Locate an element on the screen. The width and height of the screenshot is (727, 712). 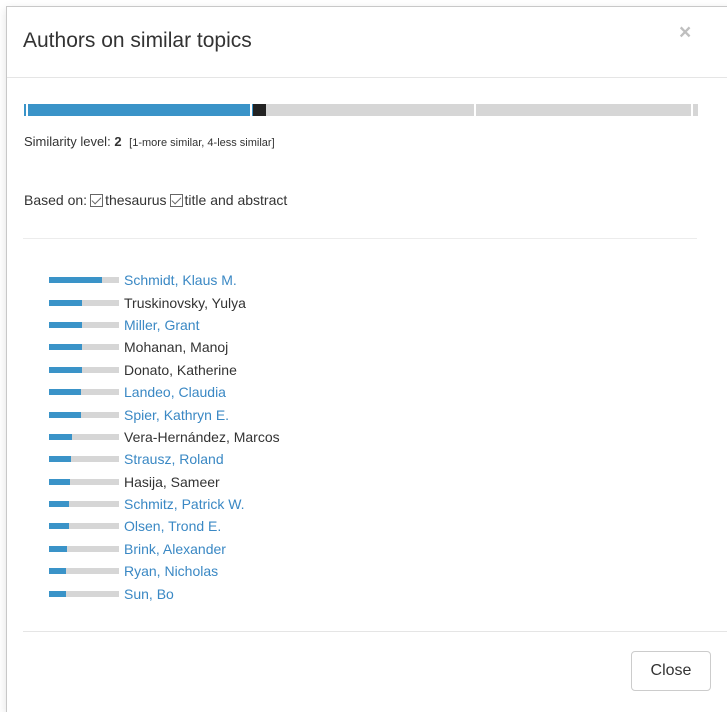
footer-divider is located at coordinates (375, 631).